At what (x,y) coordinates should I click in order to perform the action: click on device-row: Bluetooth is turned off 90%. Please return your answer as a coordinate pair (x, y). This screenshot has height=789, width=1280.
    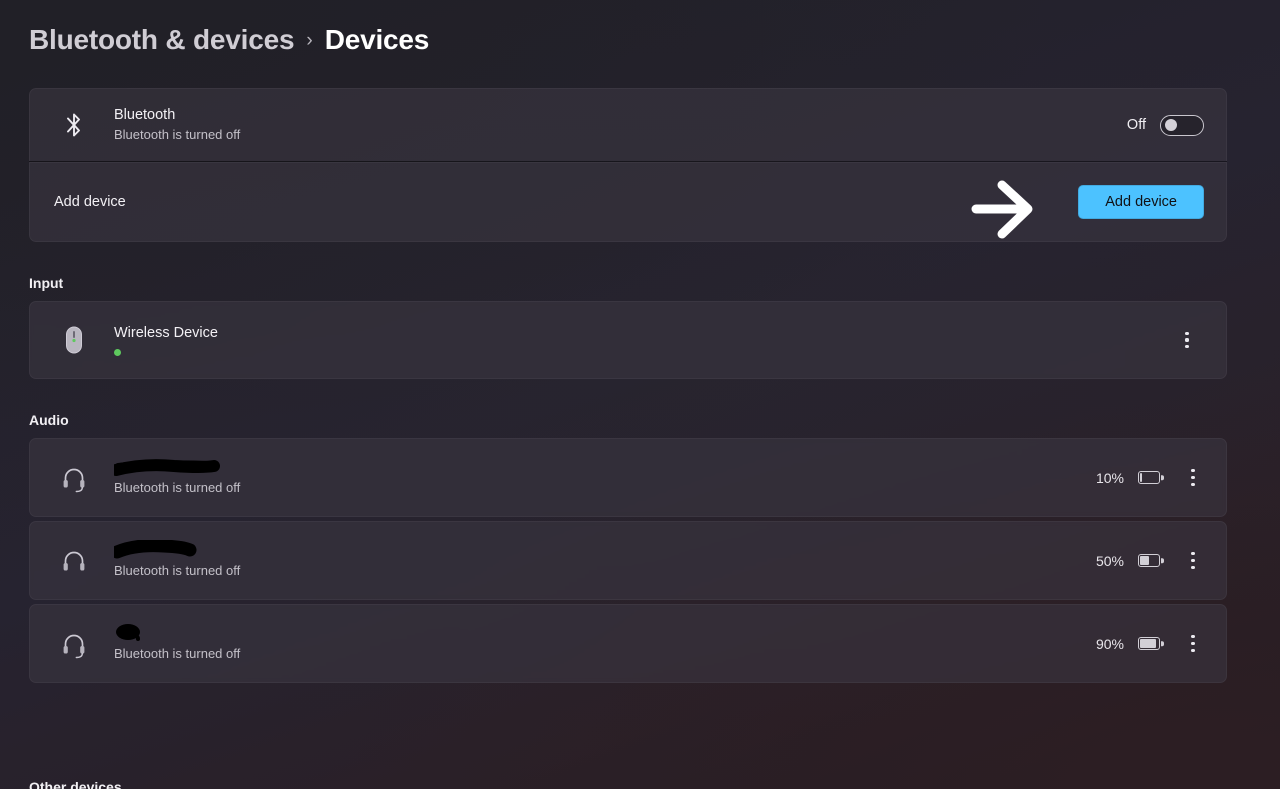
    Looking at the image, I should click on (628, 643).